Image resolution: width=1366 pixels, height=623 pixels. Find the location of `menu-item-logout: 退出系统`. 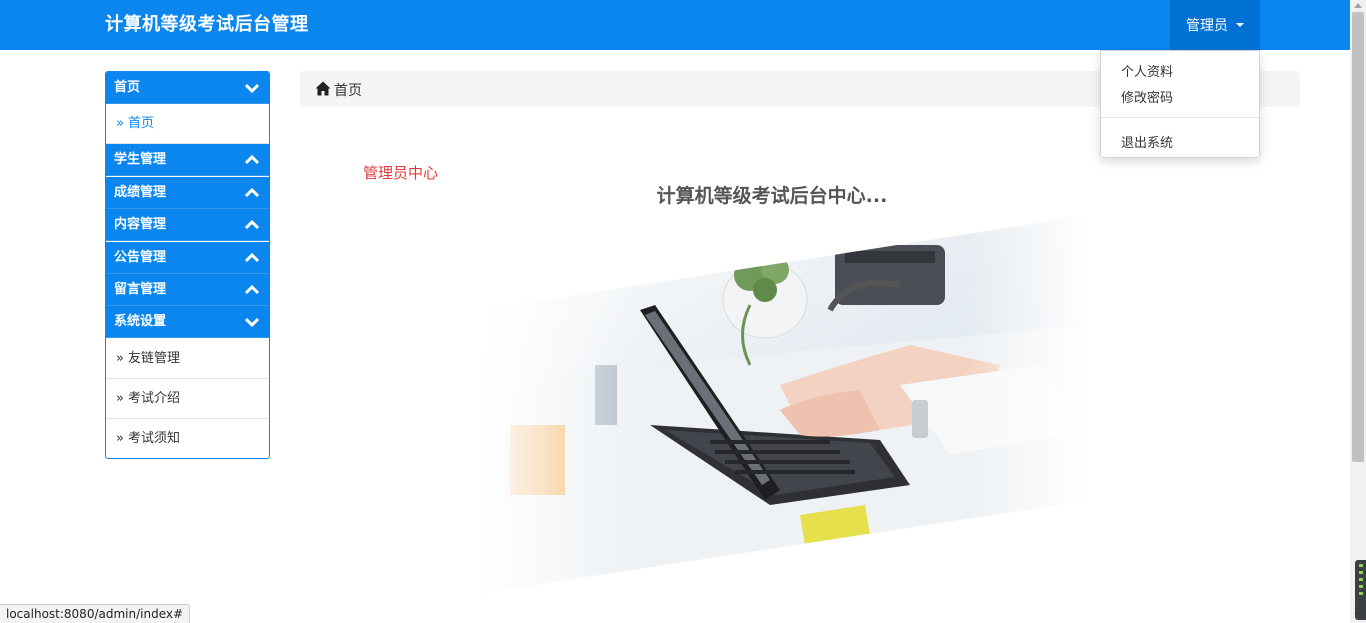

menu-item-logout: 退出系统 is located at coordinates (1147, 141).